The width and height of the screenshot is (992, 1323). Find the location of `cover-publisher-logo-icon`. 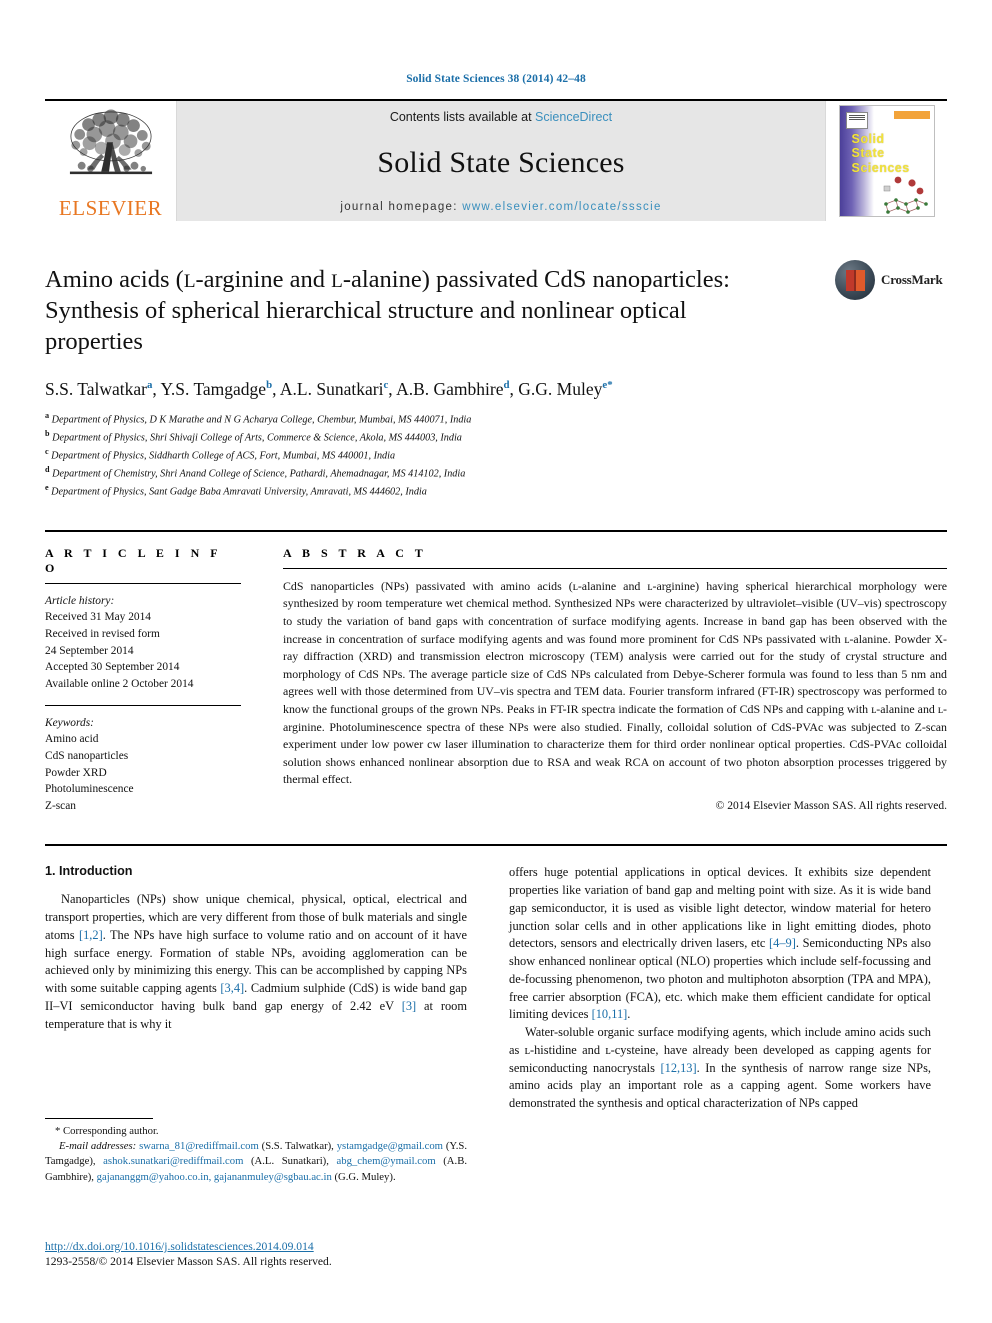

cover-publisher-logo-icon is located at coordinates (856, 120).